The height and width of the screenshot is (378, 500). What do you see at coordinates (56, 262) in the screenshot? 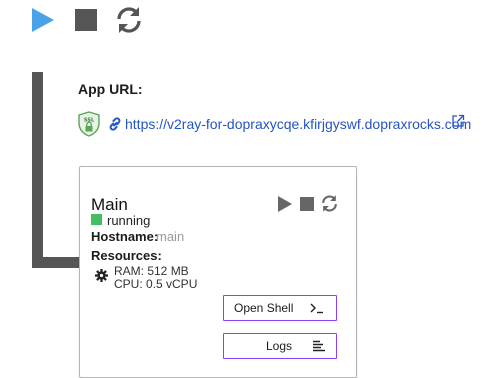
I see `connector-line-horizontal` at bounding box center [56, 262].